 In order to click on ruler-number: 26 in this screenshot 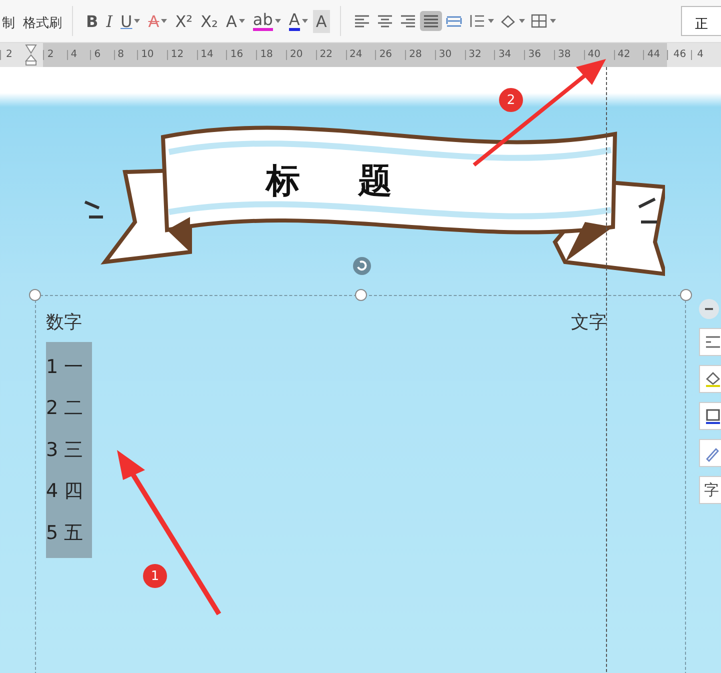, I will do `click(385, 55)`.